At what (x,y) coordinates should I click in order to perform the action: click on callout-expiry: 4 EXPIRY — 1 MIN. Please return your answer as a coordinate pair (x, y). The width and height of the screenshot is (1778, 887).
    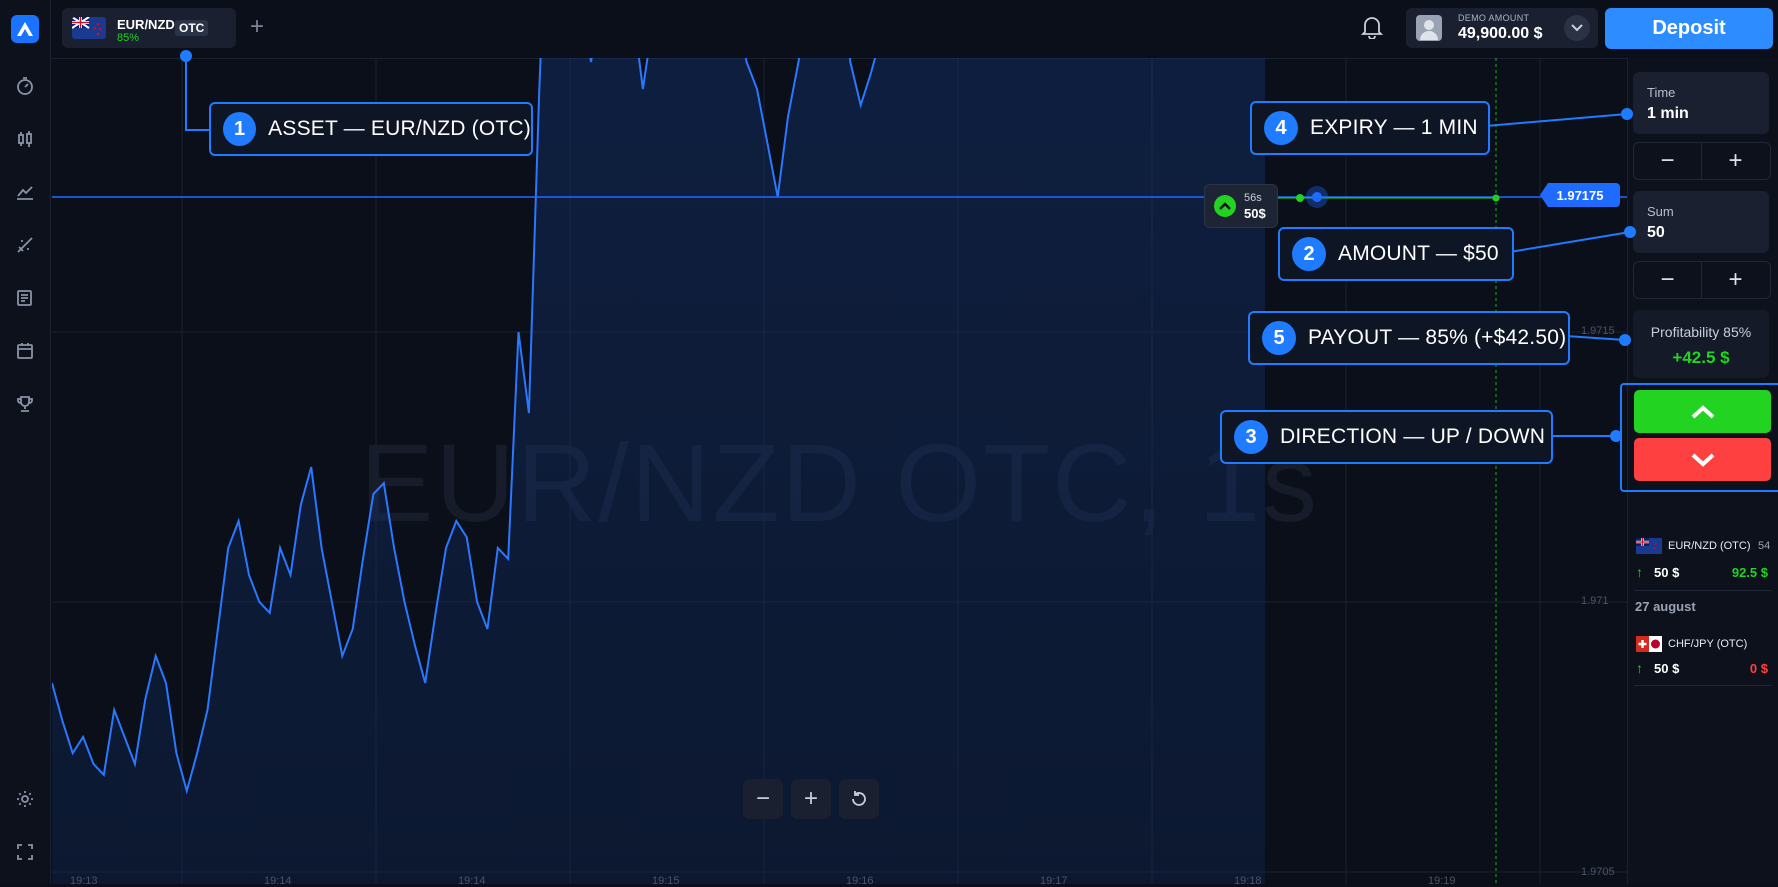
    Looking at the image, I should click on (1370, 128).